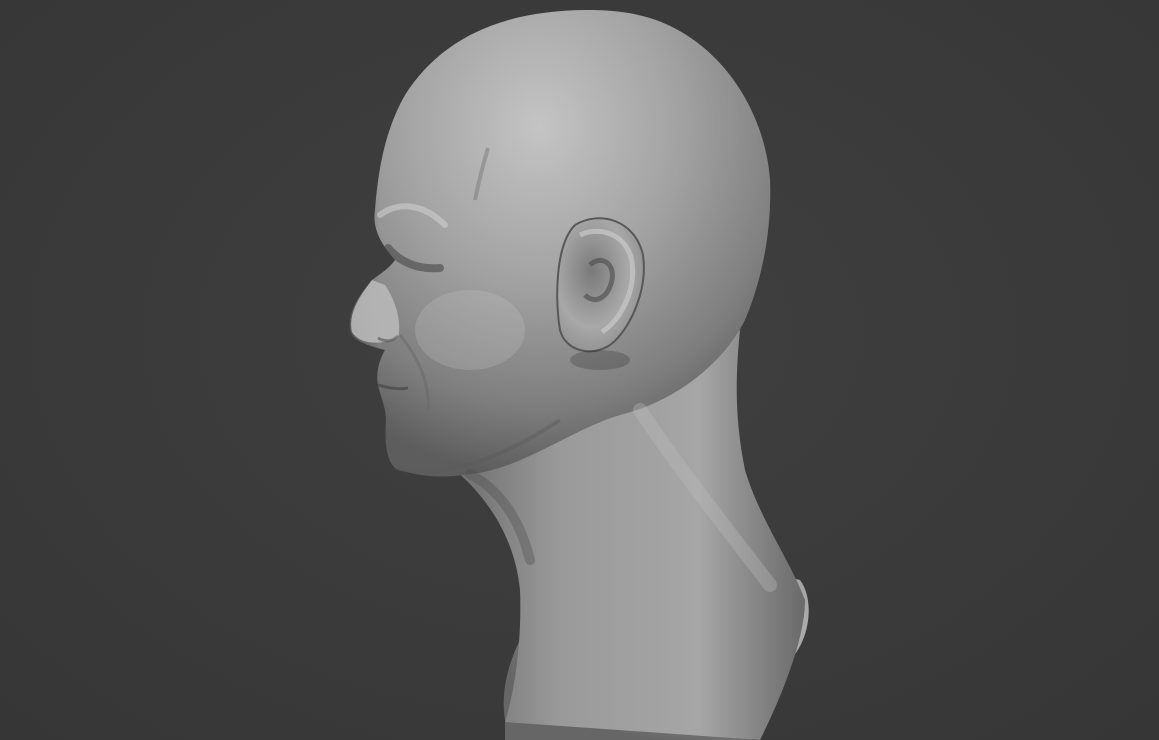 This screenshot has width=1159, height=740. What do you see at coordinates (470, 330) in the screenshot?
I see `cheek-highlight` at bounding box center [470, 330].